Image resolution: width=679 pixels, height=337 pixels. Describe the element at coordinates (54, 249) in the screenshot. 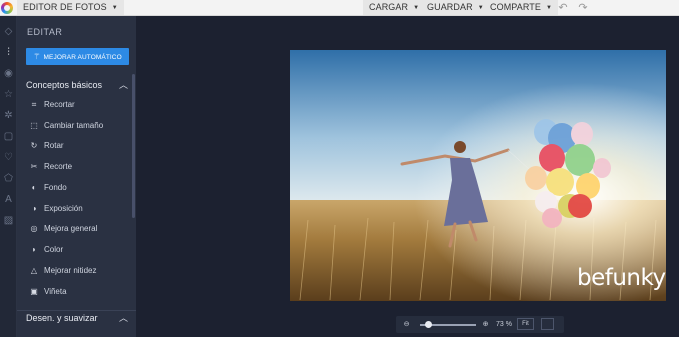

I see `tool-label: Color` at that location.